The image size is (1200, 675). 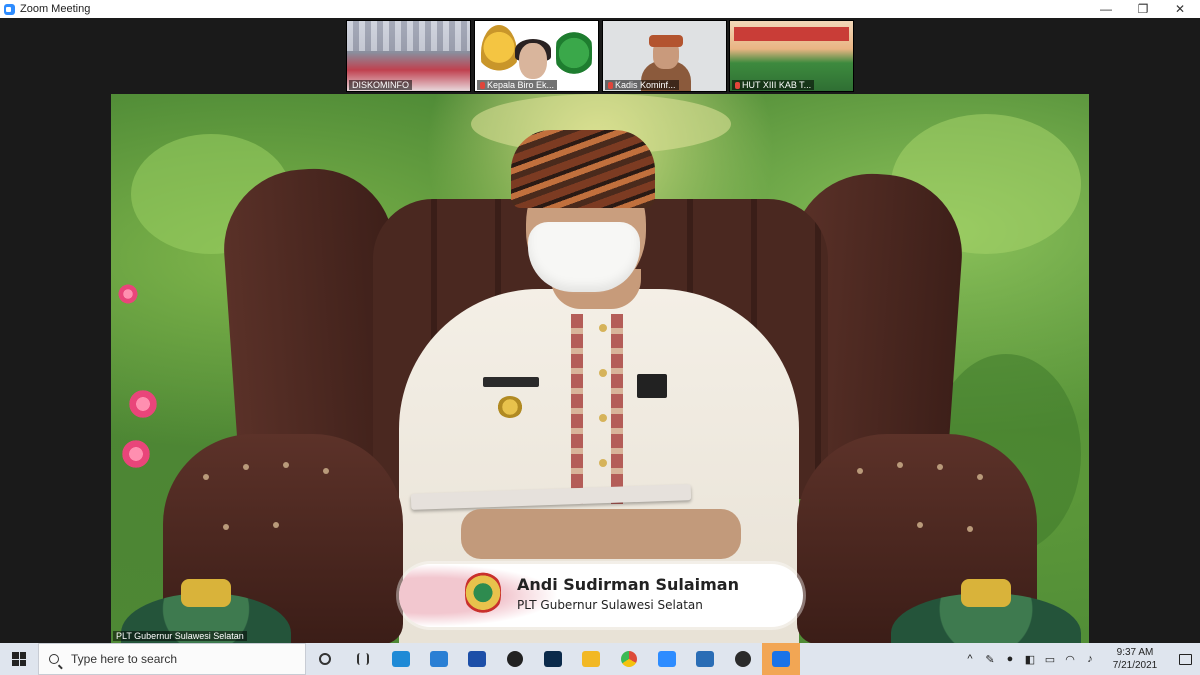 What do you see at coordinates (628, 584) in the screenshot?
I see `speaker-name: Andi Sudirman Sulaiman` at bounding box center [628, 584].